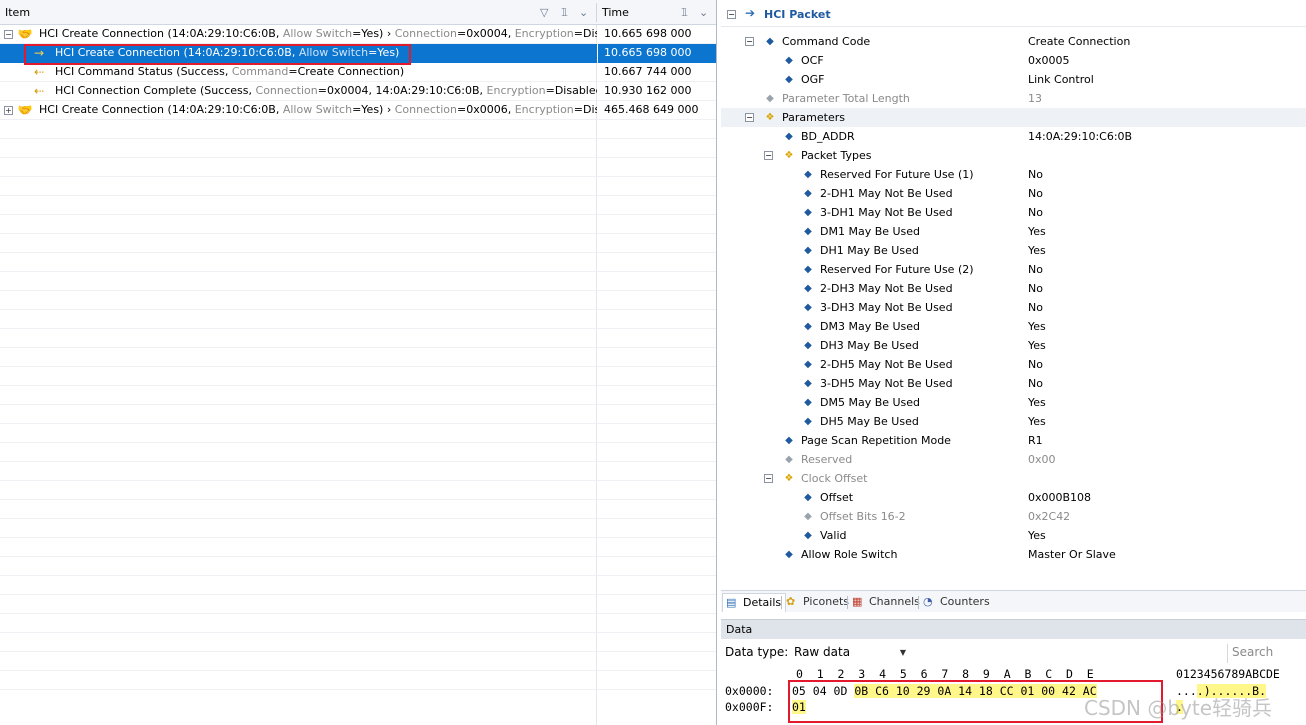 Image resolution: width=1306 pixels, height=725 pixels. Describe the element at coordinates (1228, 674) in the screenshot. I see `ascii-column-header: 0123456789ABCDE` at that location.